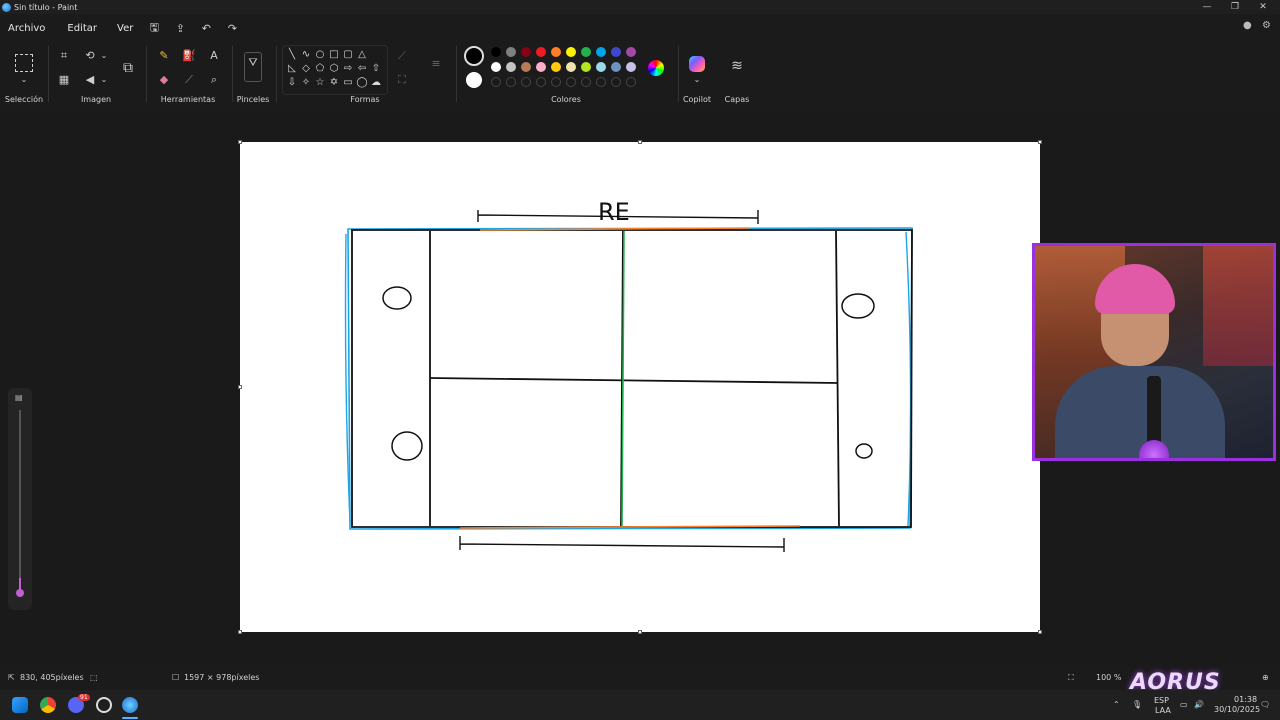  I want to click on rectangle-shape-icon: □, so click(334, 55).